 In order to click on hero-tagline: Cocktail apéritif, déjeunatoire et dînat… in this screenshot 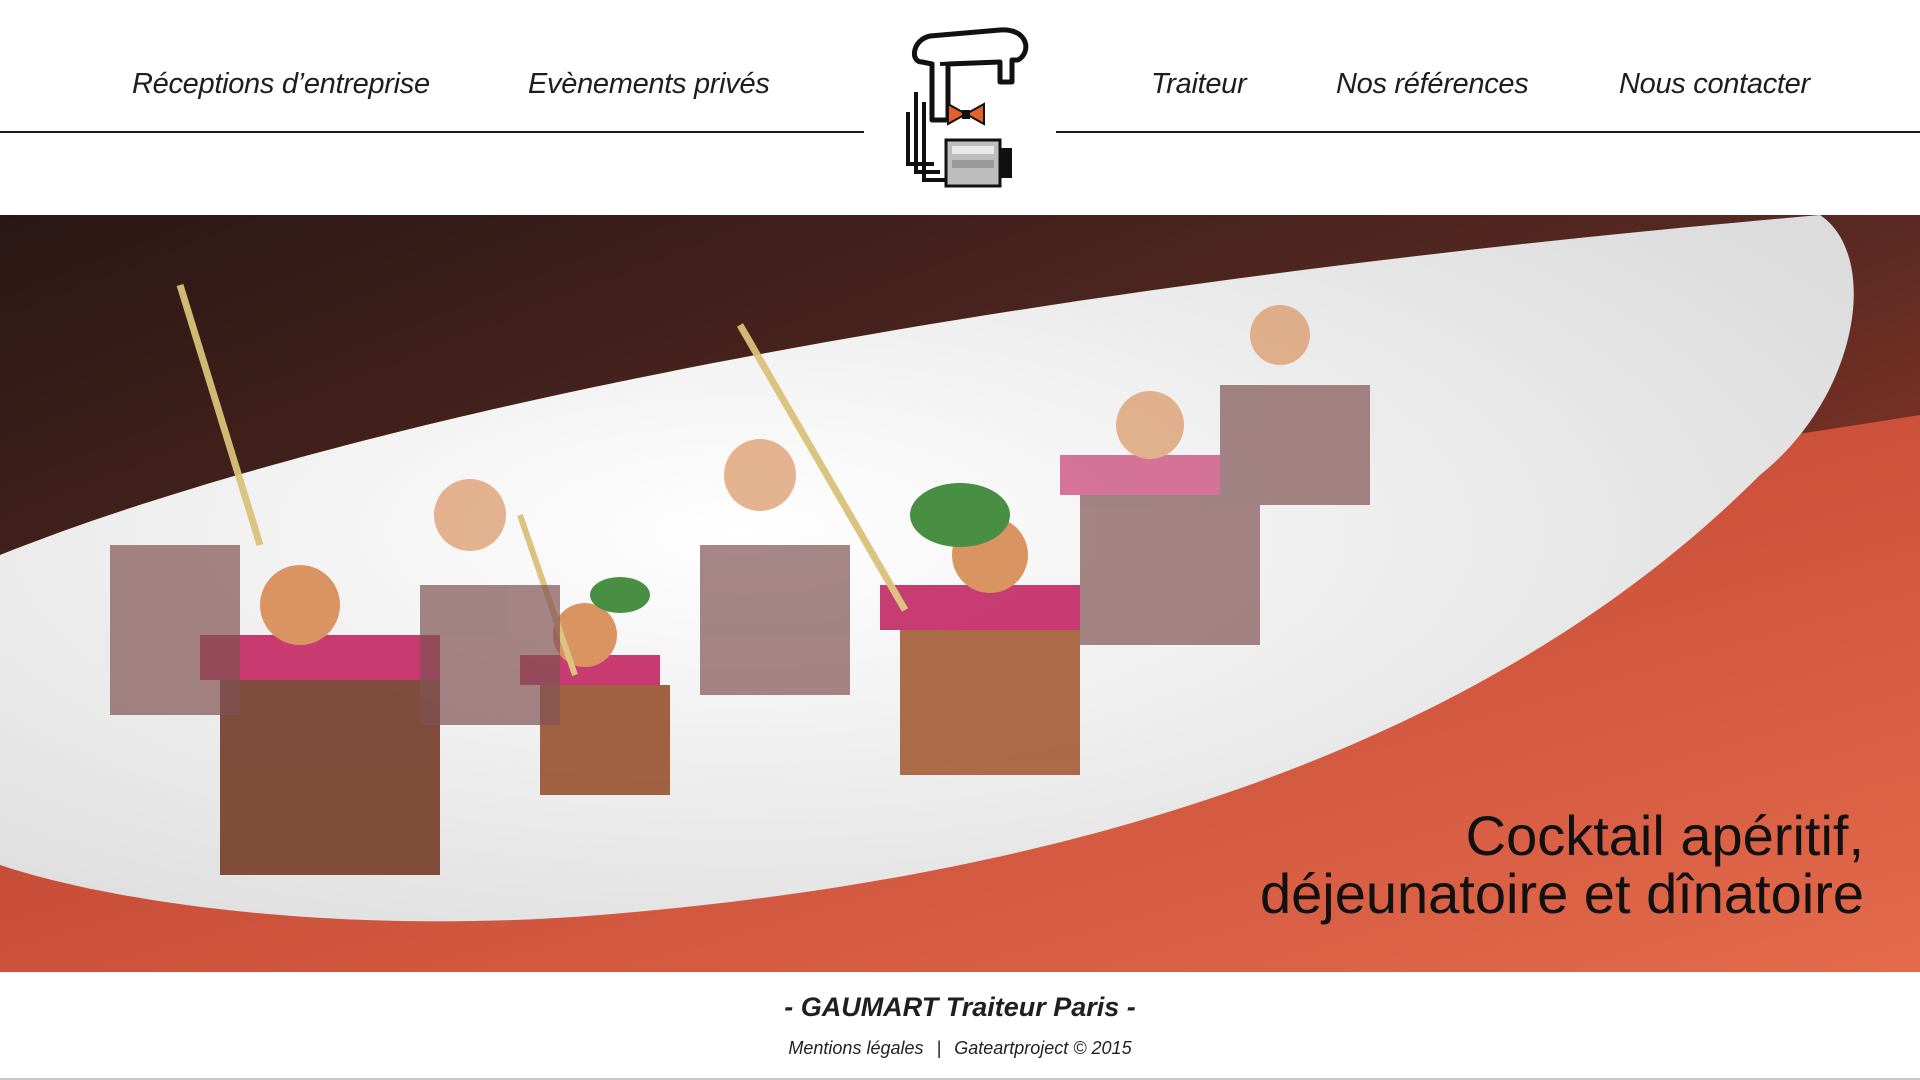, I will do `click(1562, 865)`.